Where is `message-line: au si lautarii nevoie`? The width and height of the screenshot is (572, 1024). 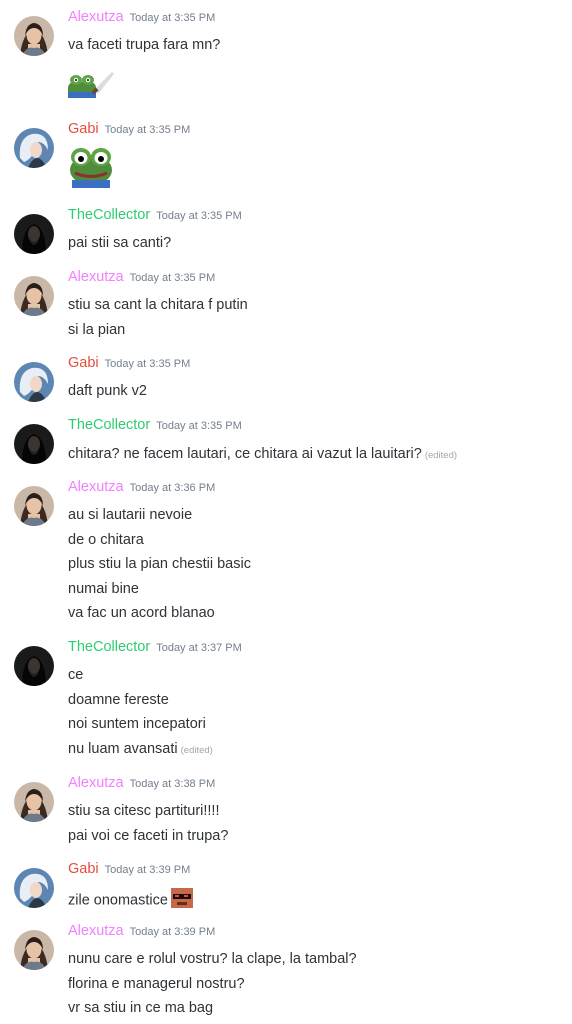
message-line: au si lautarii nevoie is located at coordinates (130, 515).